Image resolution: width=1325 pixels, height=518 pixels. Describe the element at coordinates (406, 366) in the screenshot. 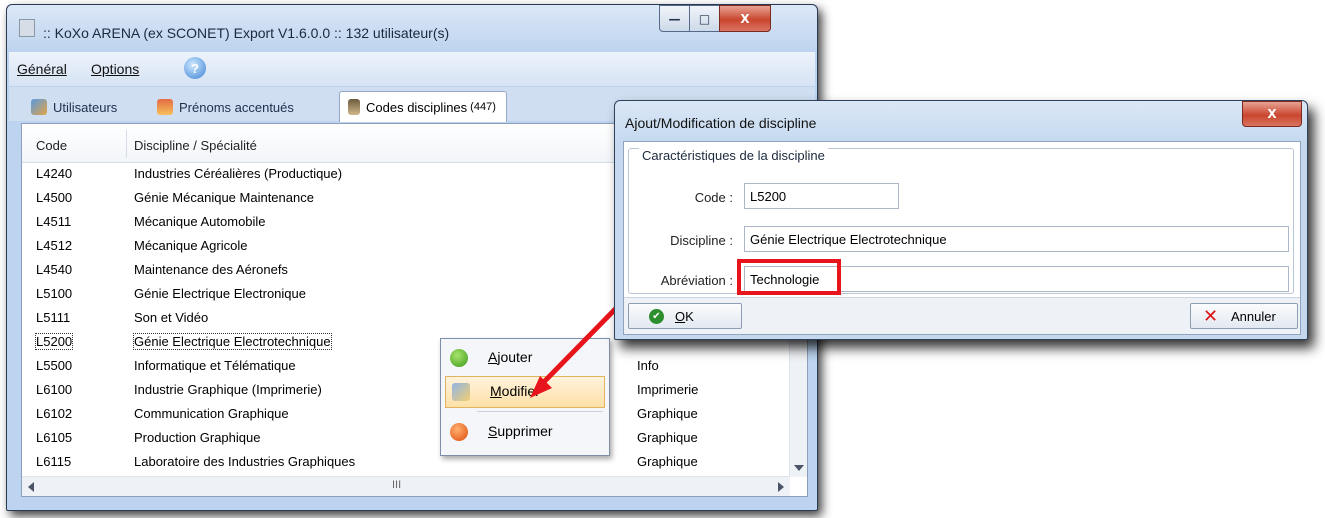

I see `table-row: L5500 Informatique et Télématique Info` at that location.